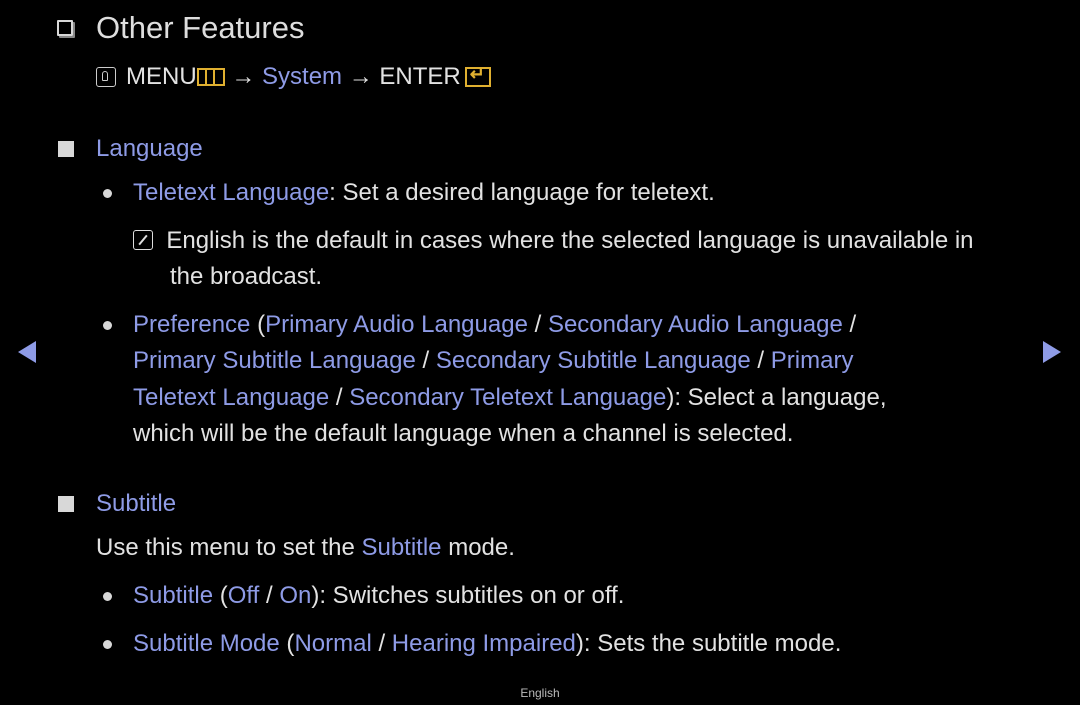 This screenshot has height=705, width=1080. What do you see at coordinates (302, 76) in the screenshot?
I see `path-system: System` at bounding box center [302, 76].